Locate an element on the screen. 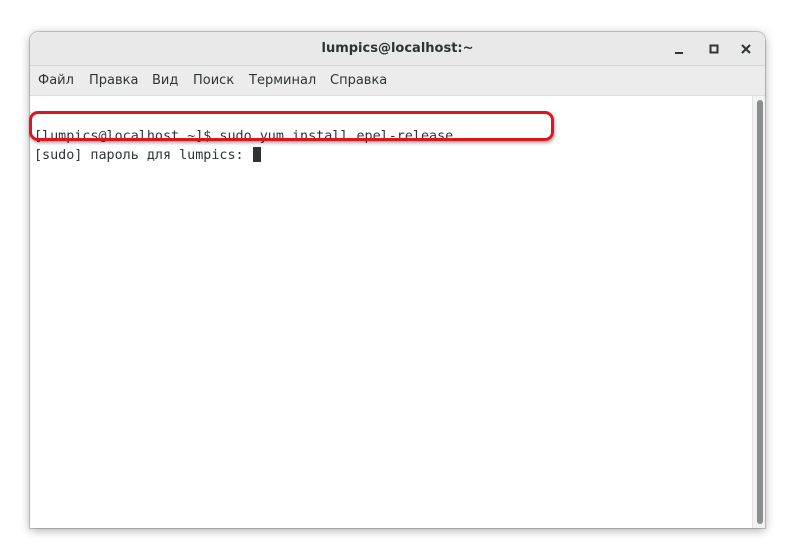  password-prompt: [sudo] пароль для lumpics: is located at coordinates (143, 155).